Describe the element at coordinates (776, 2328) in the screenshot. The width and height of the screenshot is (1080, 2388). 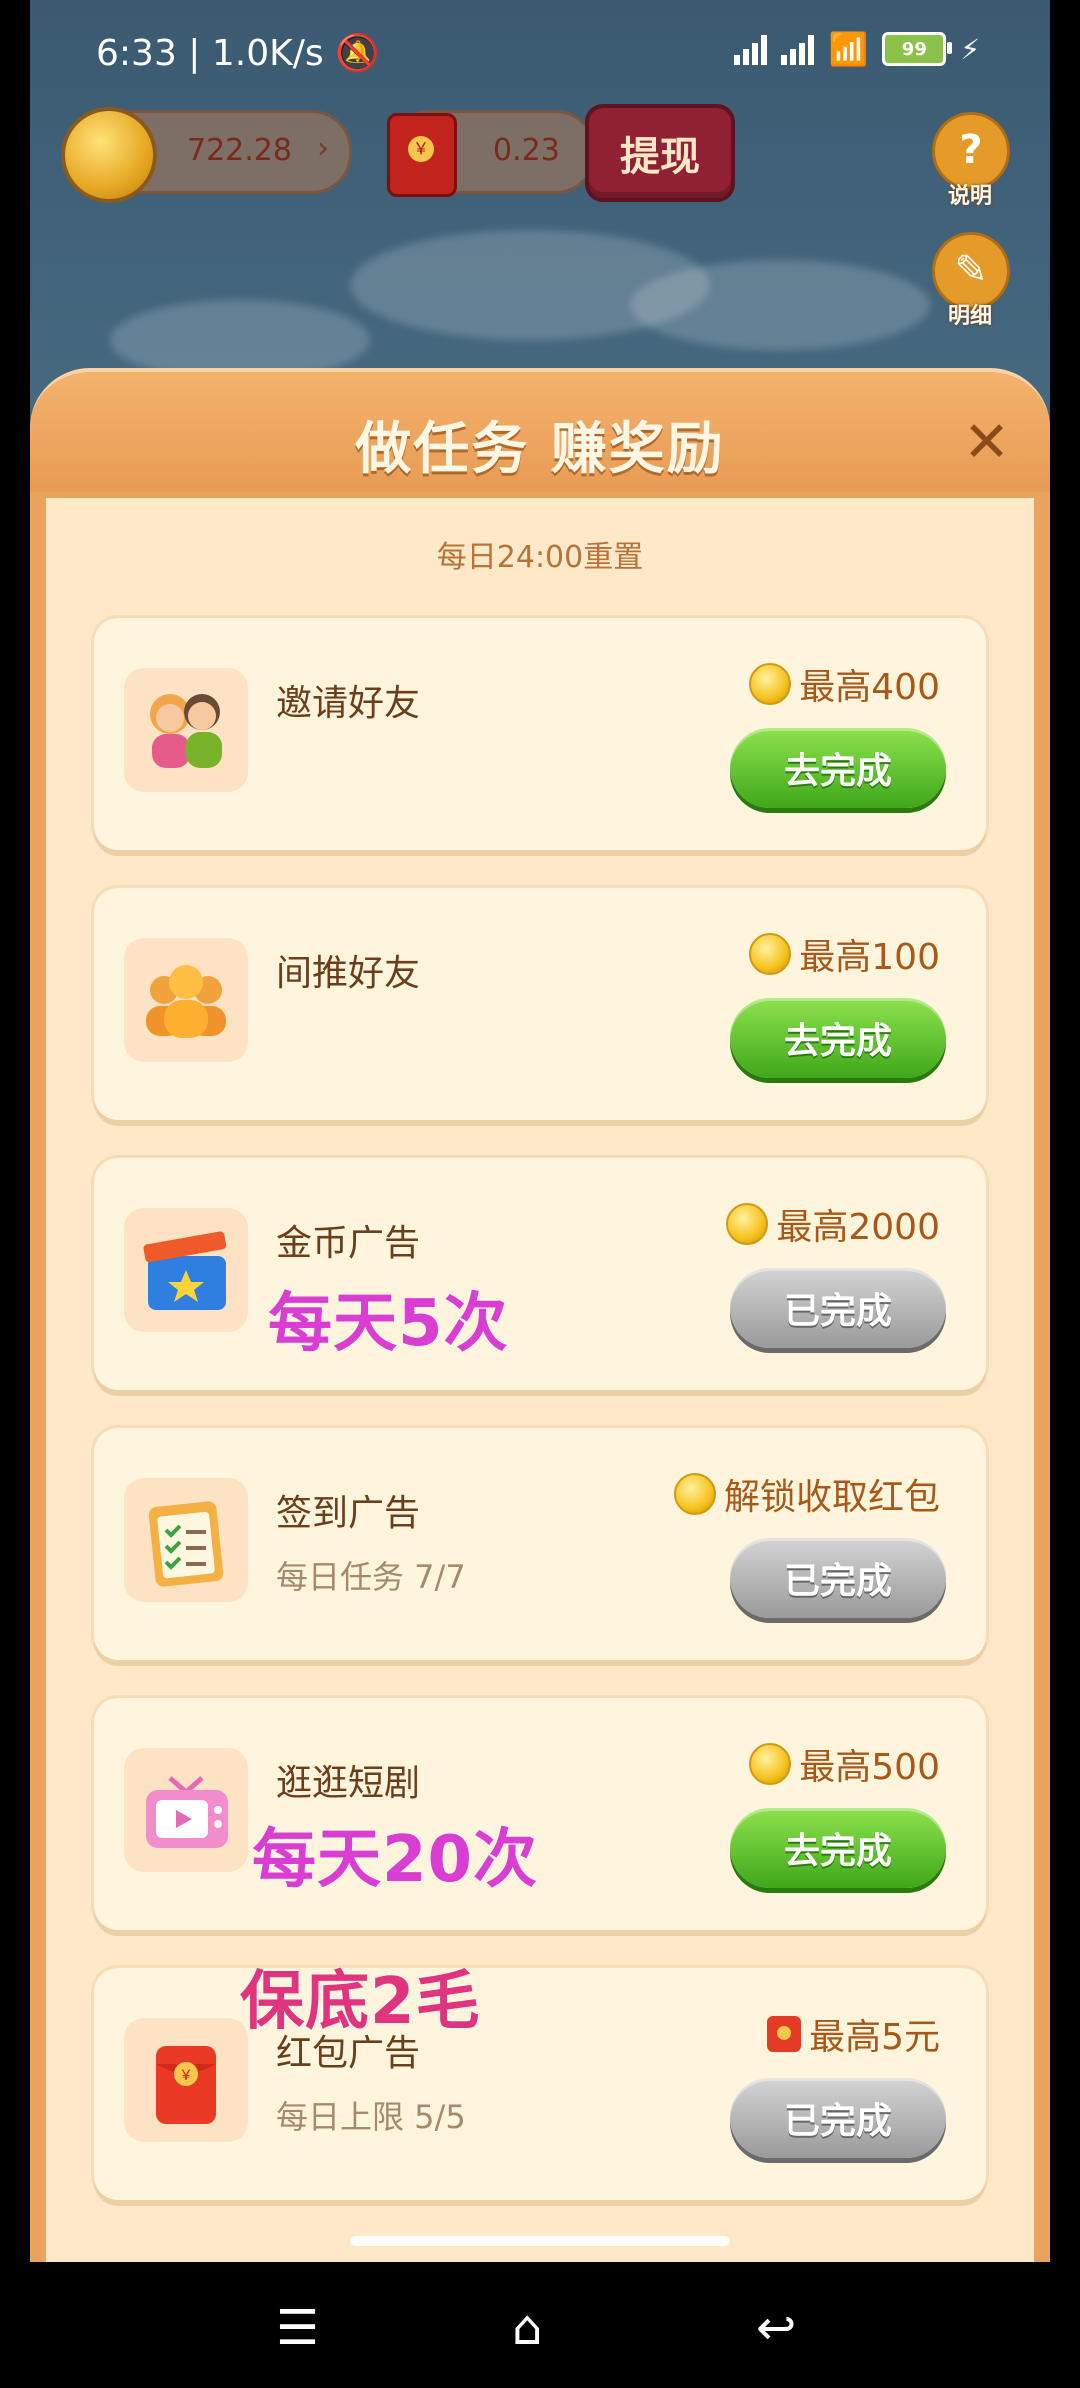
I see `back-icon: ↩` at that location.